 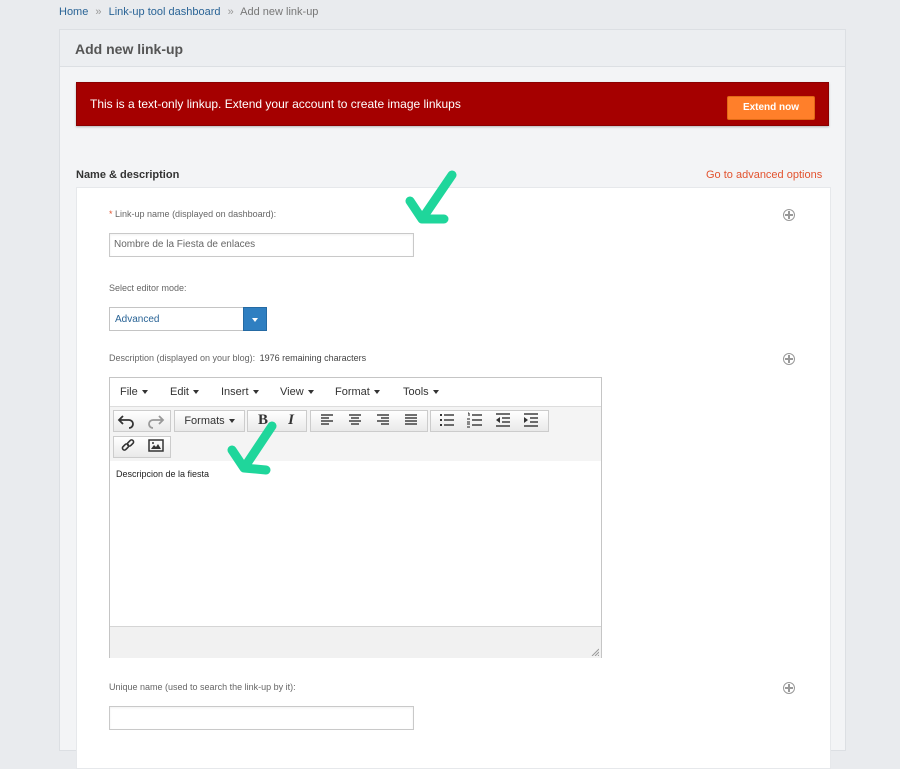 What do you see at coordinates (452, 48) in the screenshot?
I see `panel-header: Add new link-up` at bounding box center [452, 48].